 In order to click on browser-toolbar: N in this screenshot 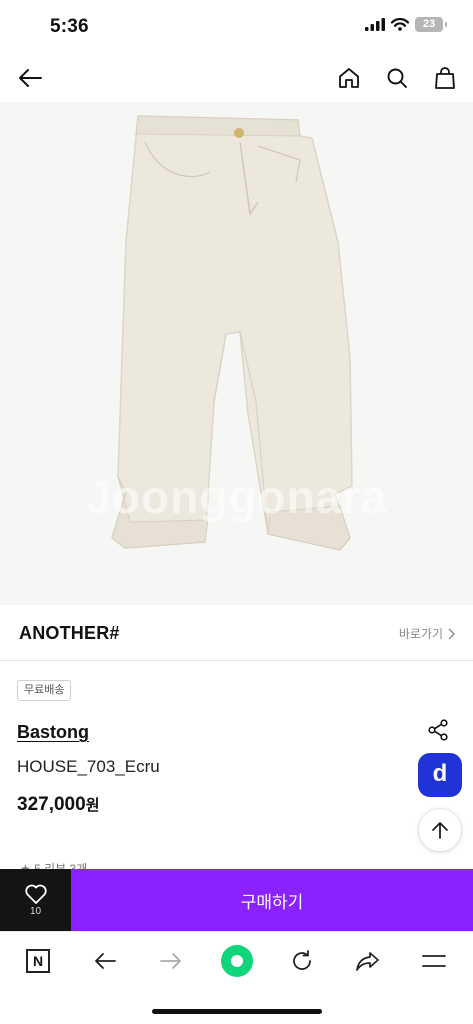, I will do `click(236, 977)`.